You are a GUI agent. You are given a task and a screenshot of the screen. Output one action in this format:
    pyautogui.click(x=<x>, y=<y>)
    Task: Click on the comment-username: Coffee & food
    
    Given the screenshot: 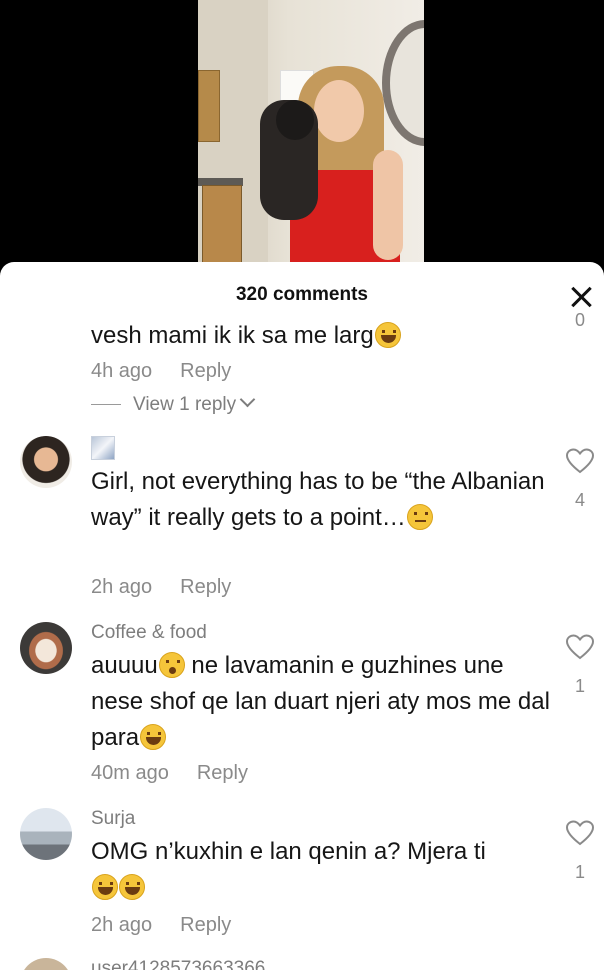 What is the action you would take?
    pyautogui.click(x=149, y=633)
    